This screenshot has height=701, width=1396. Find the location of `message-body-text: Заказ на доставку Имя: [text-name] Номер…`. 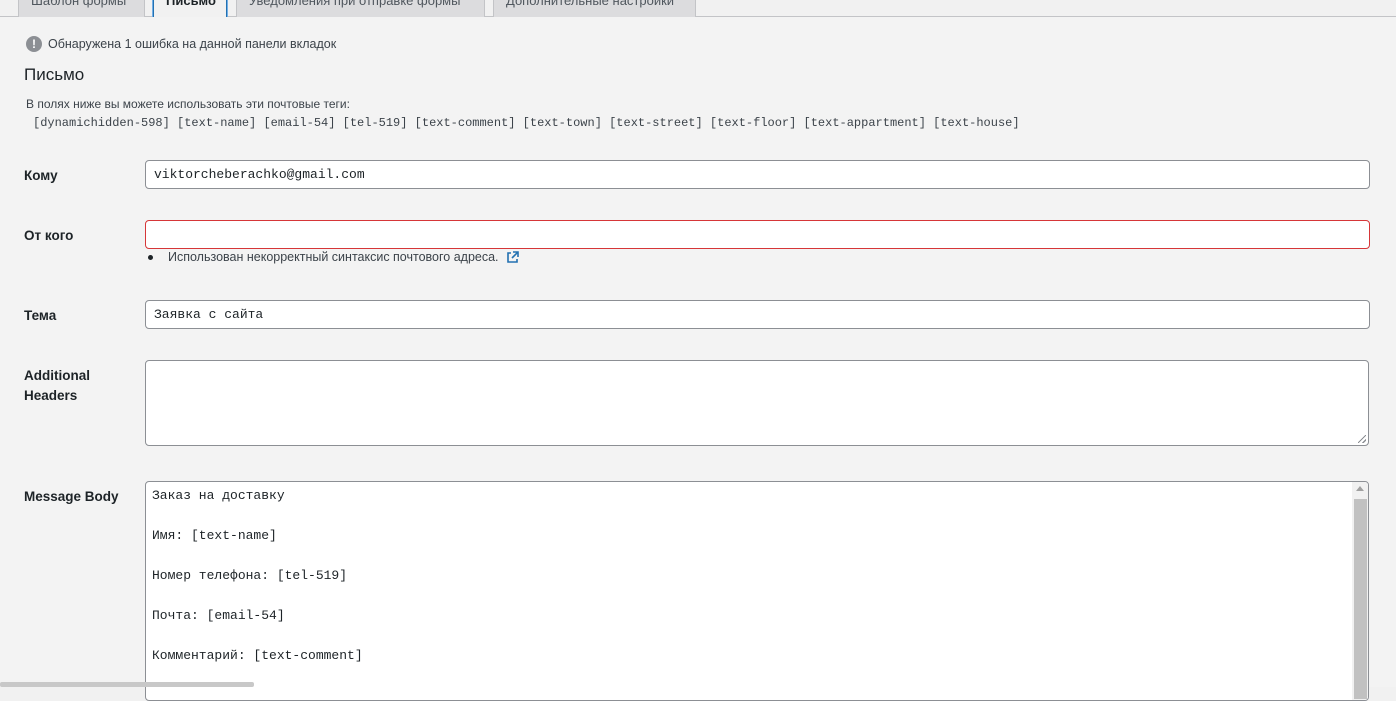

message-body-text: Заказ на доставку Имя: [text-name] Номер… is located at coordinates (257, 588).